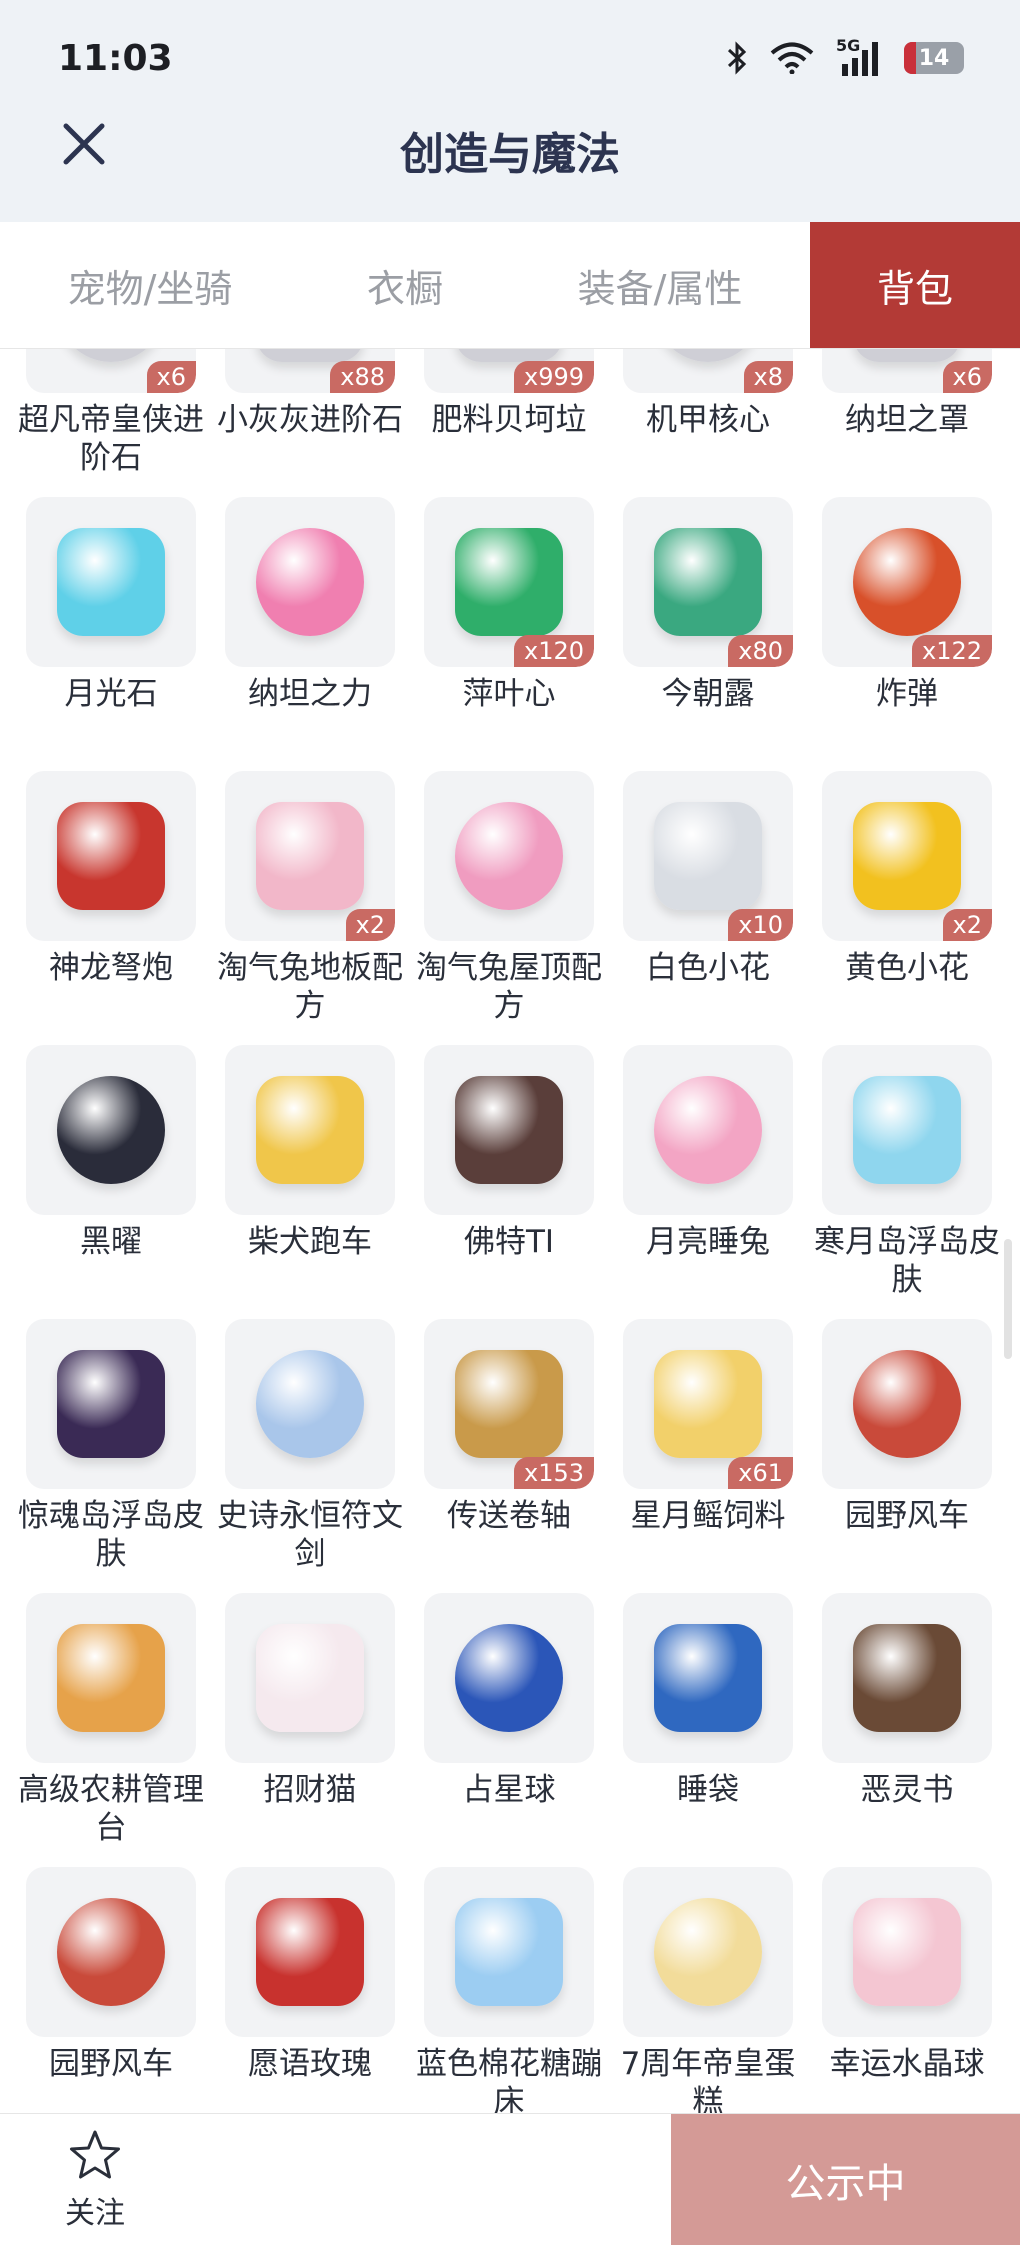 This screenshot has height=2245, width=1020. Describe the element at coordinates (859, 56) in the screenshot. I see `signal-icon: 5G` at that location.